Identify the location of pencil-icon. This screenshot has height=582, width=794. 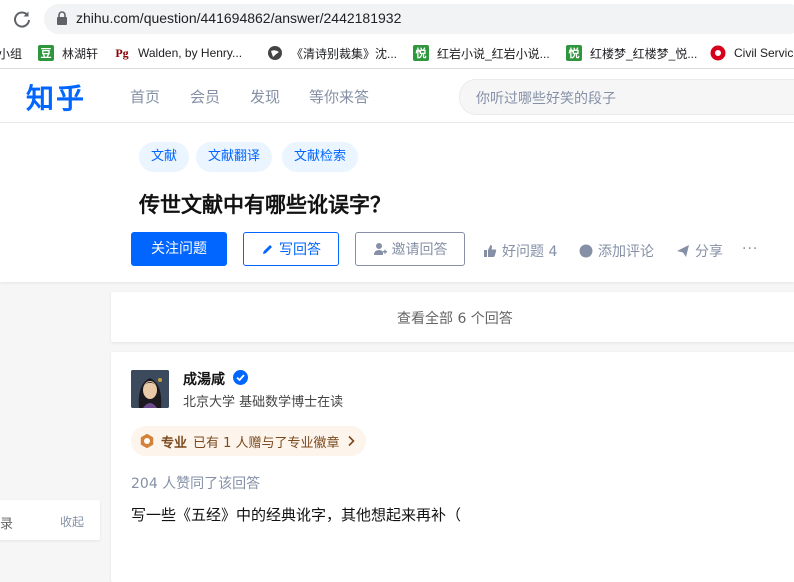
(267, 249).